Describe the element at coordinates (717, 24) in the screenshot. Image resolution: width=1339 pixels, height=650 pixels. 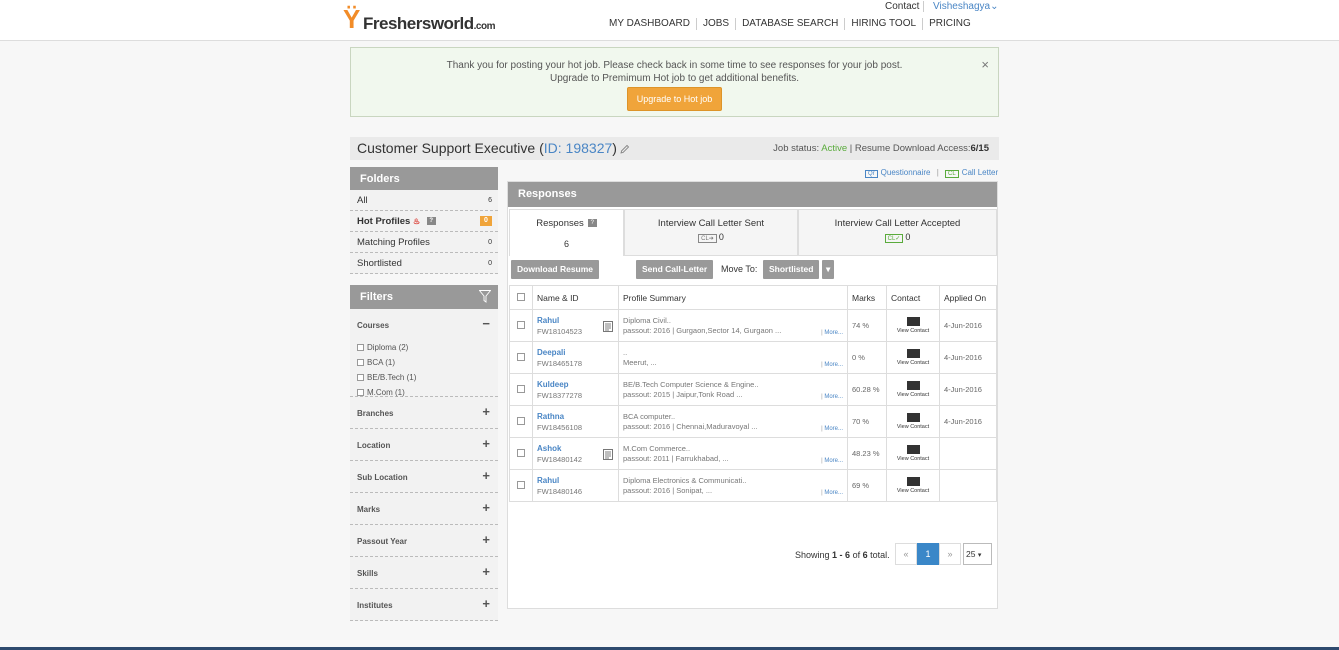
I see `nav-jobs: JOBS` at that location.